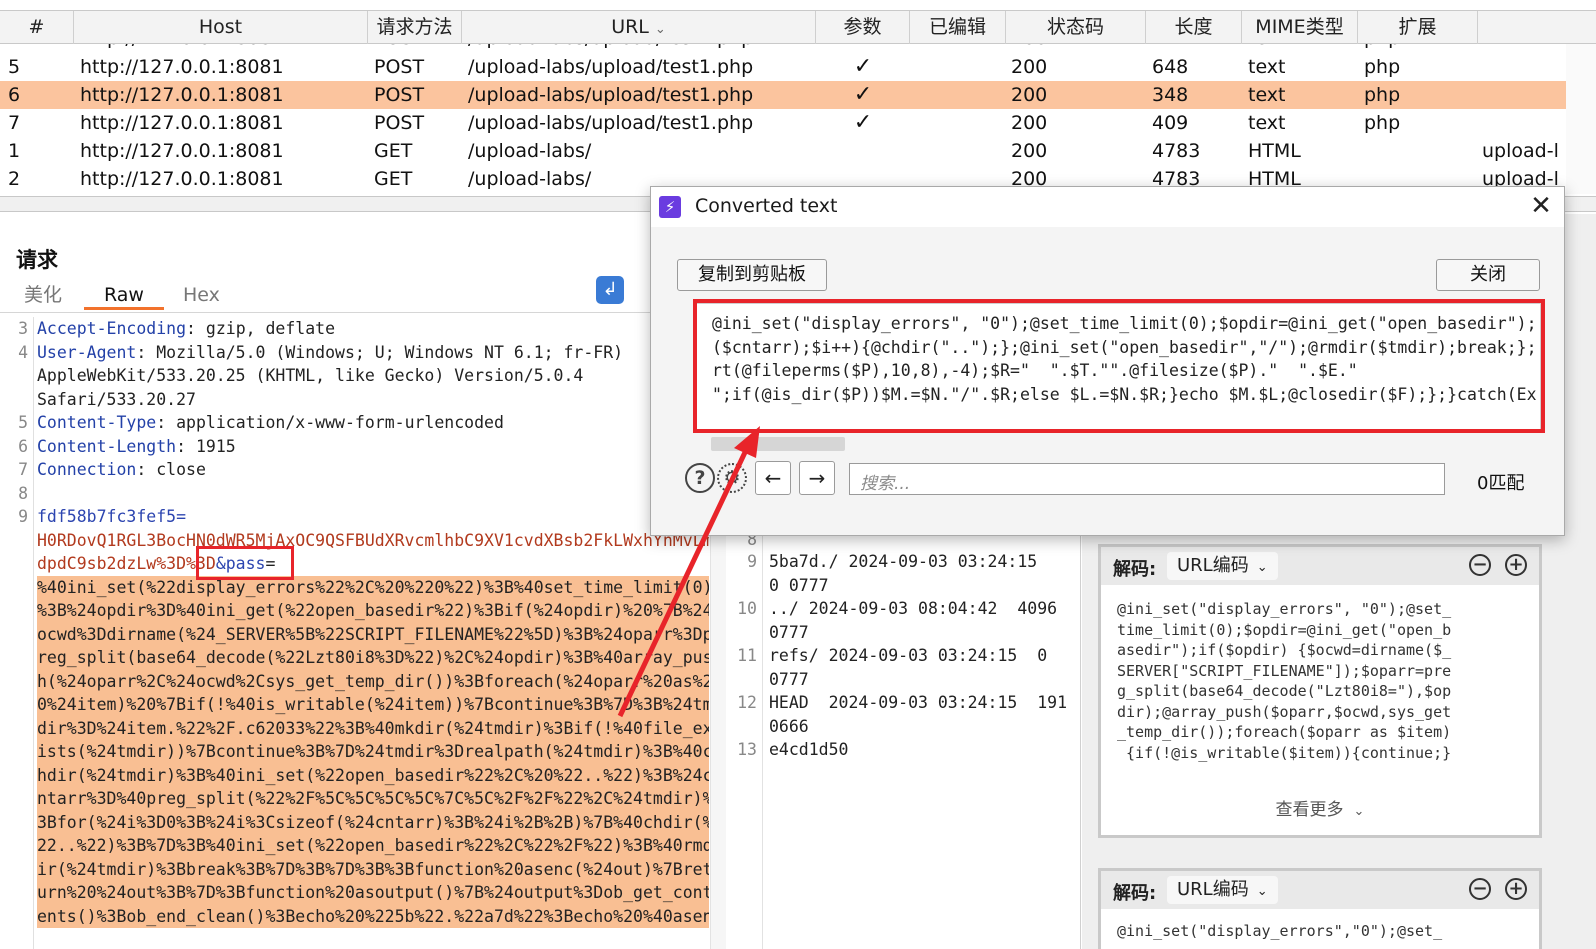 This screenshot has height=949, width=1596. What do you see at coordinates (1581, 119) in the screenshot?
I see `history-scrollbar` at bounding box center [1581, 119].